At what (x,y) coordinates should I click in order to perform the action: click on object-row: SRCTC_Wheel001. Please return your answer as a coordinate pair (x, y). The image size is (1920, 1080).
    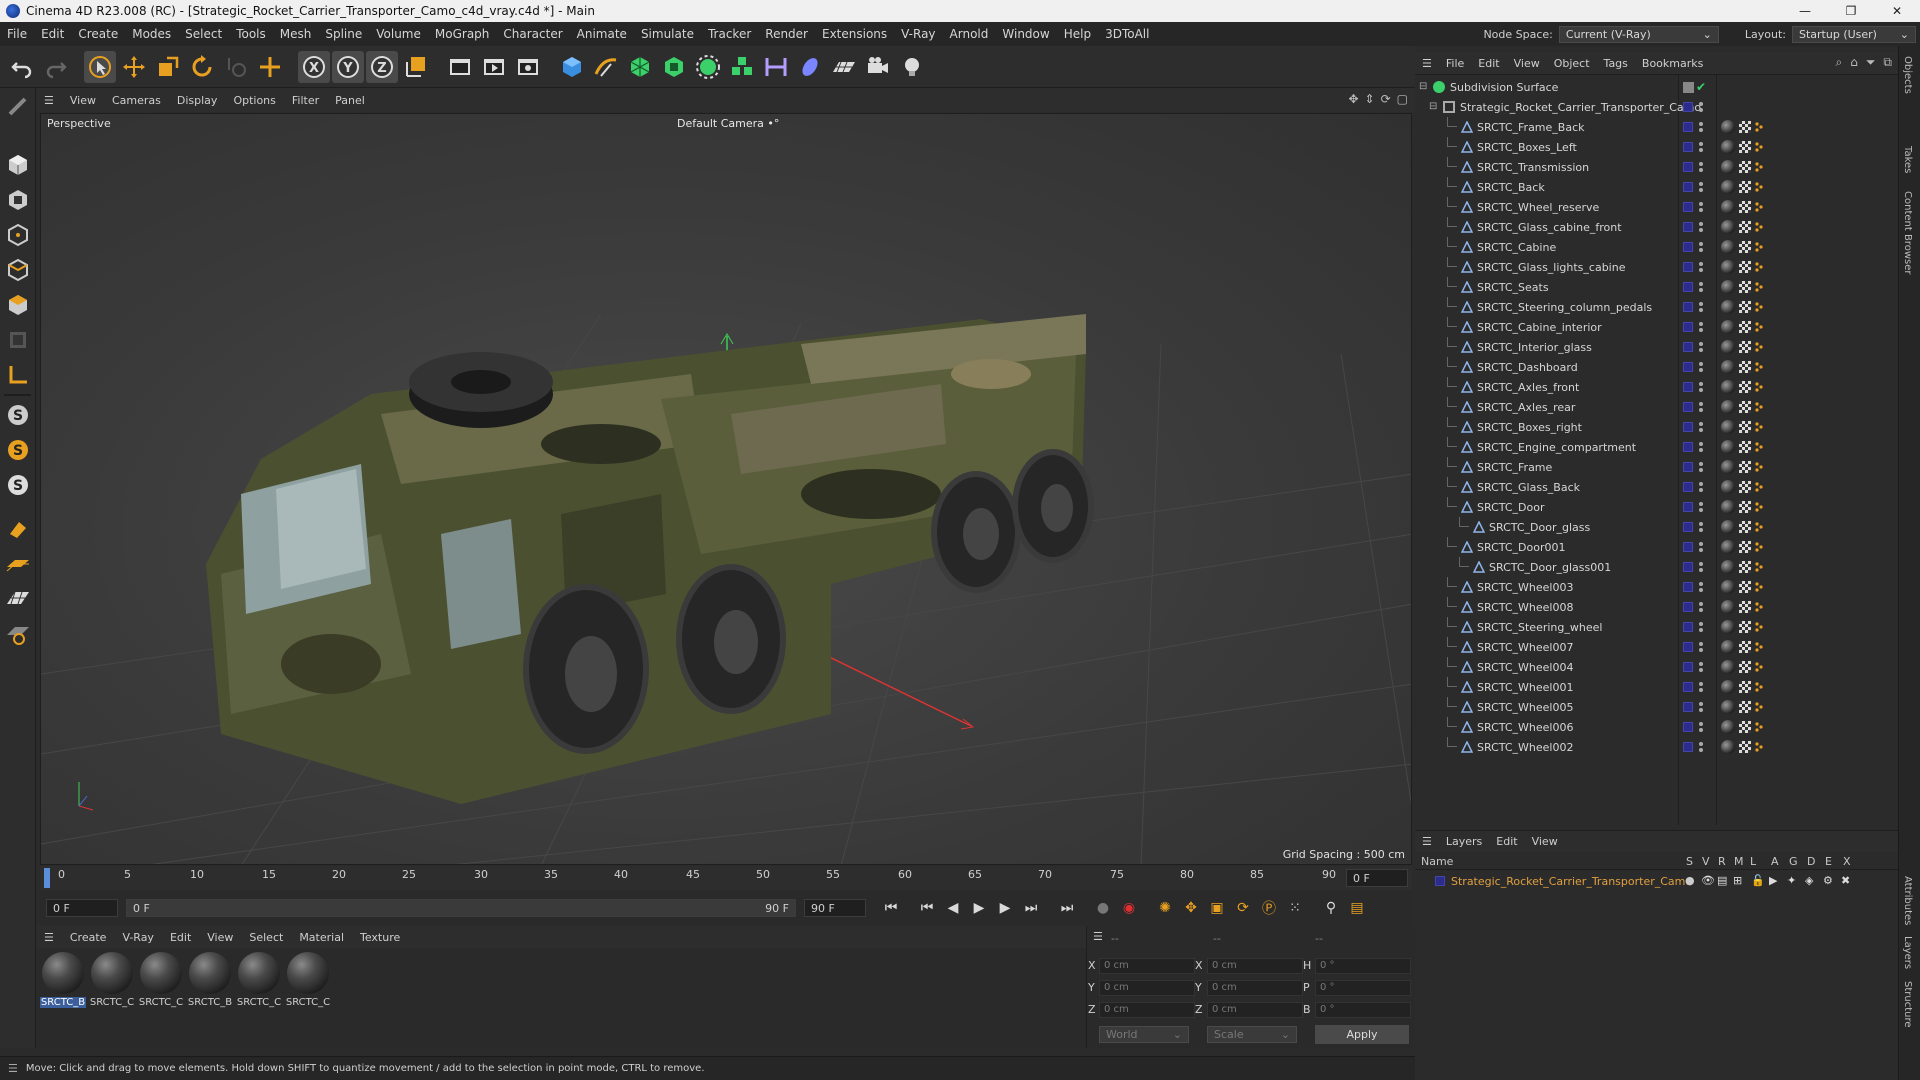
    Looking at the image, I should click on (1656, 687).